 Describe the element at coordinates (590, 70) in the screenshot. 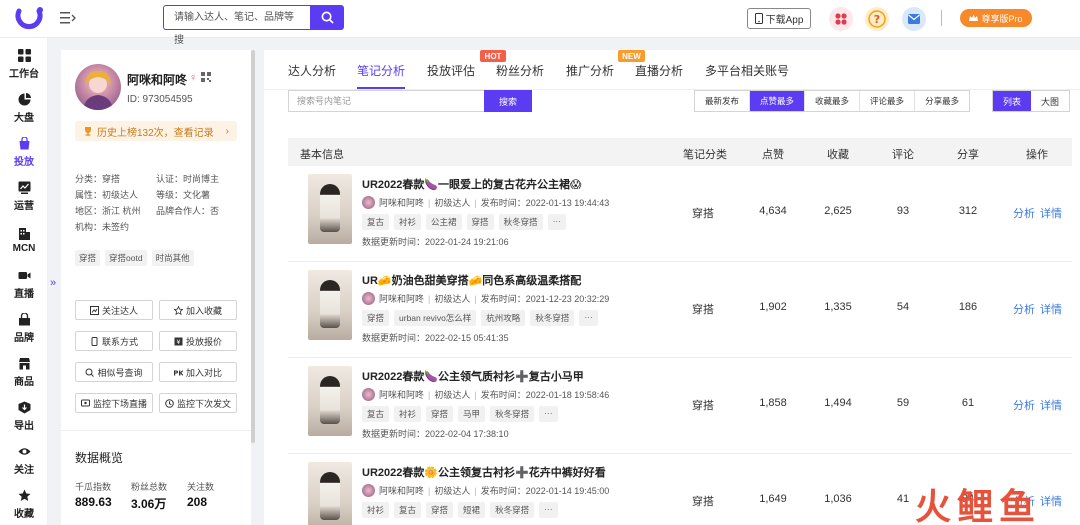

I see `tab-promotion-analysis: 推广分析` at that location.